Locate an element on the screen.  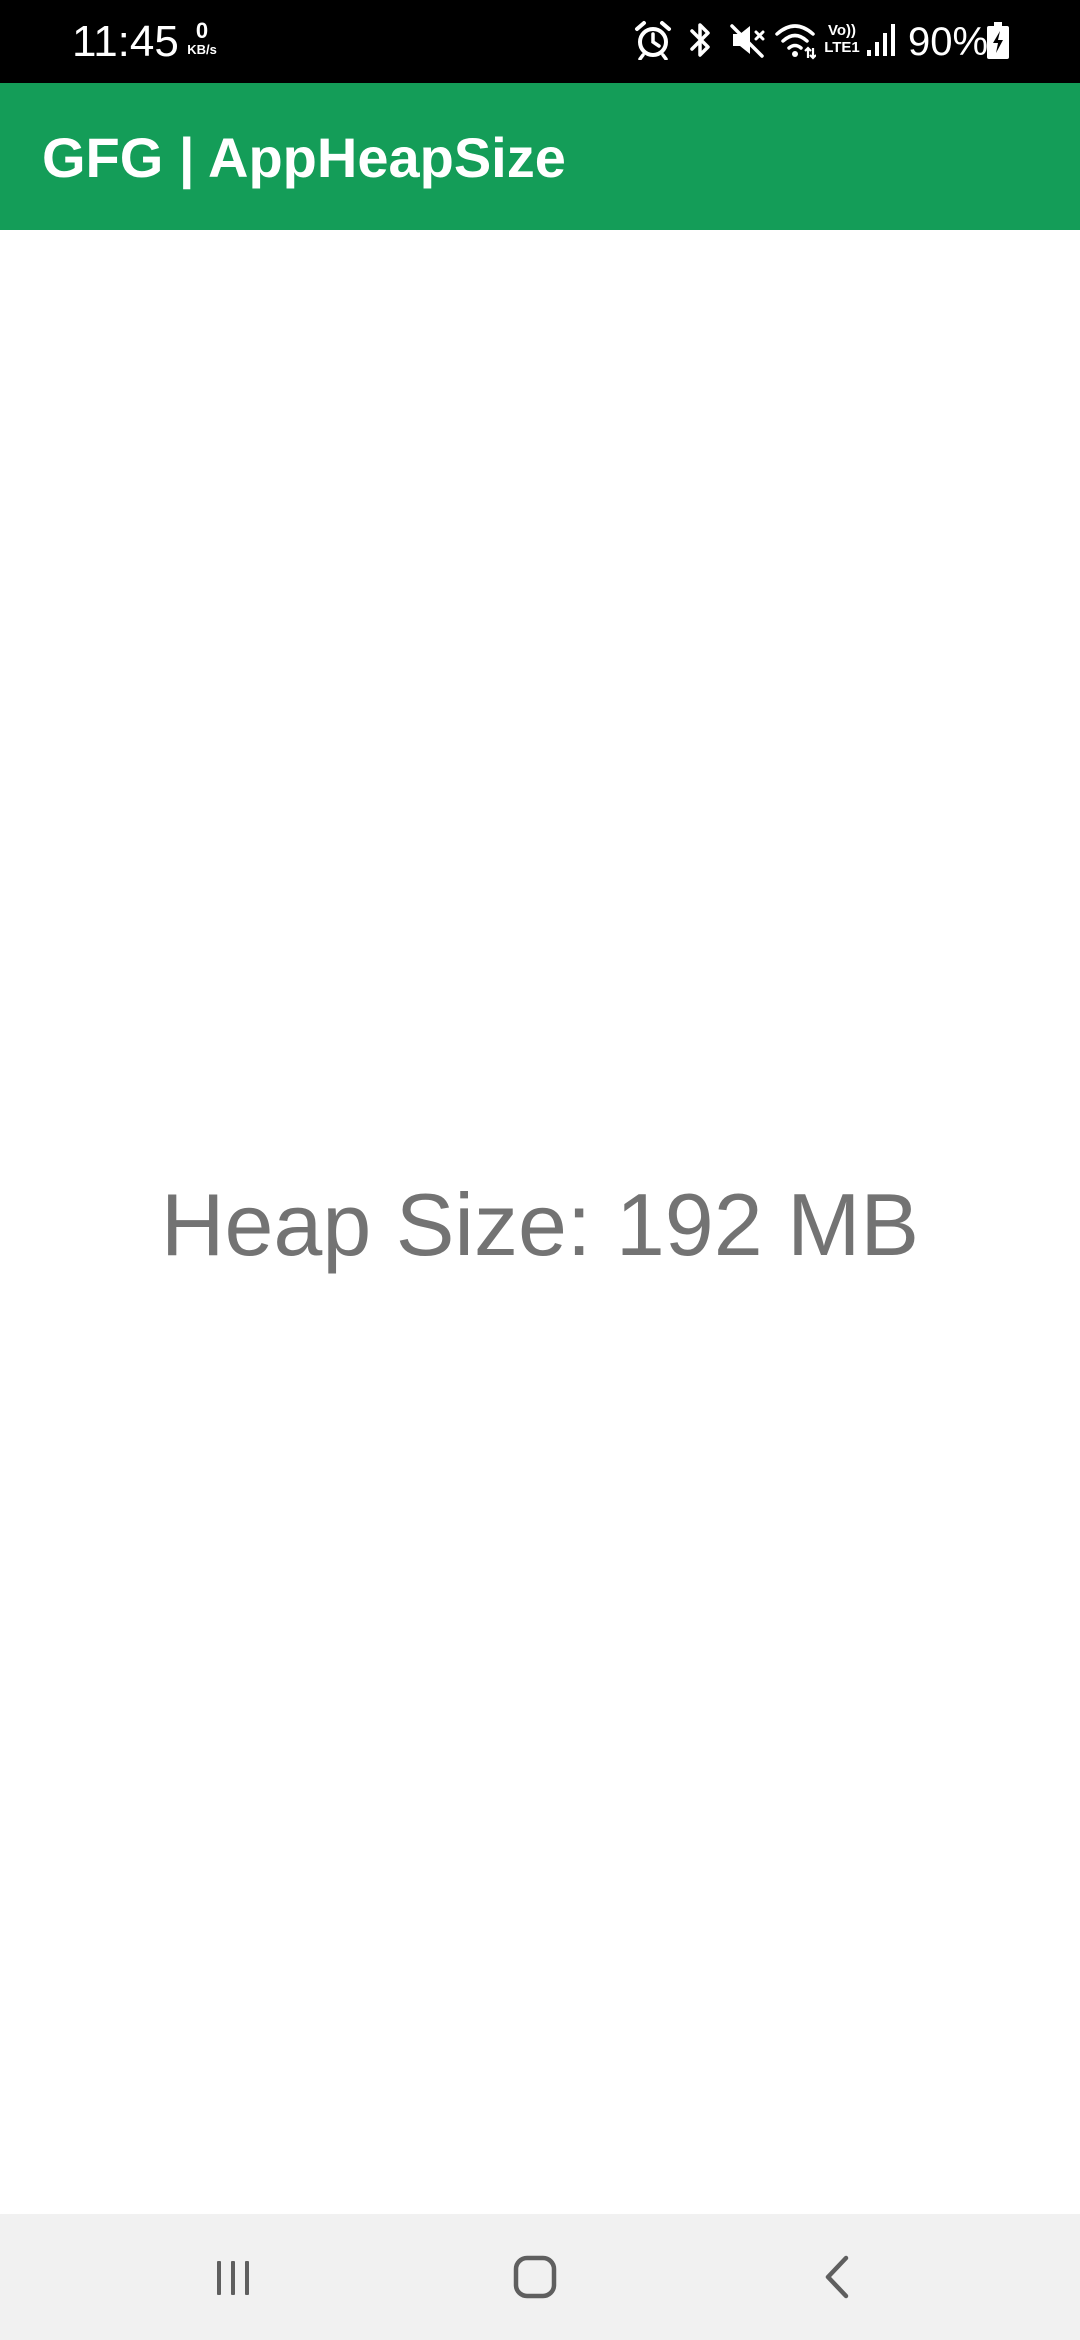
network-speed-value: 0 is located at coordinates (202, 30).